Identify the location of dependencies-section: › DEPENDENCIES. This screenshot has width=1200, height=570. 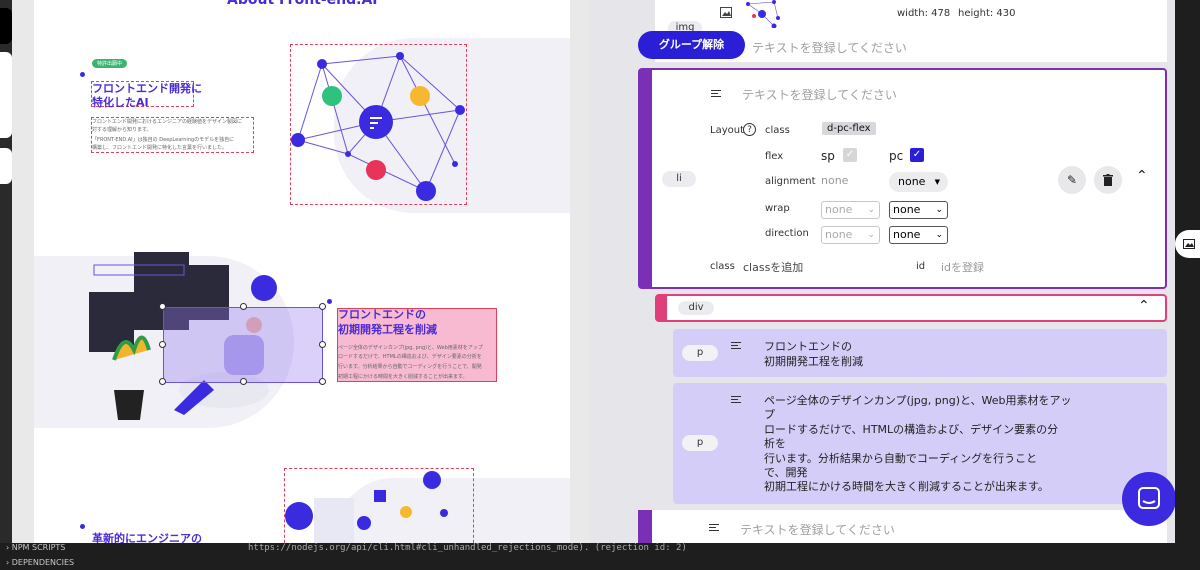
(40, 562).